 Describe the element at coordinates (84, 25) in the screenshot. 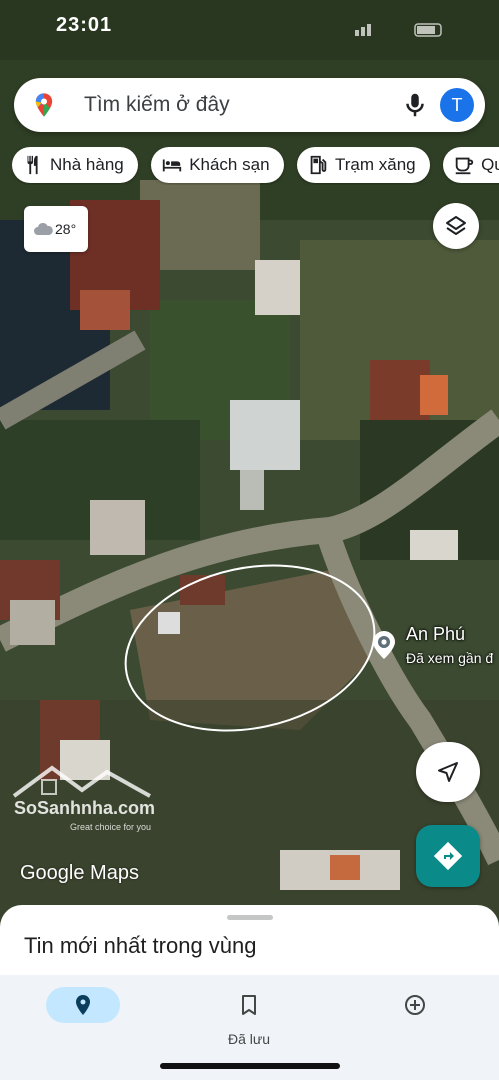

I see `status-time: 23:01` at that location.